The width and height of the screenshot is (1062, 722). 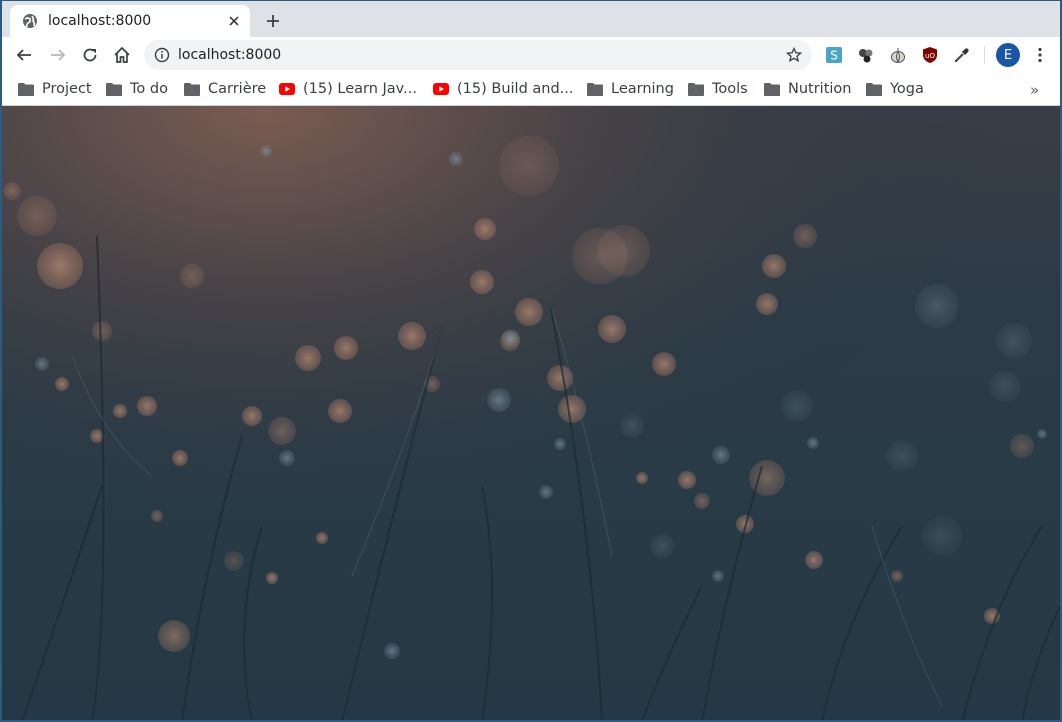 I want to click on bookmark-learning: Learning, so click(x=630, y=89).